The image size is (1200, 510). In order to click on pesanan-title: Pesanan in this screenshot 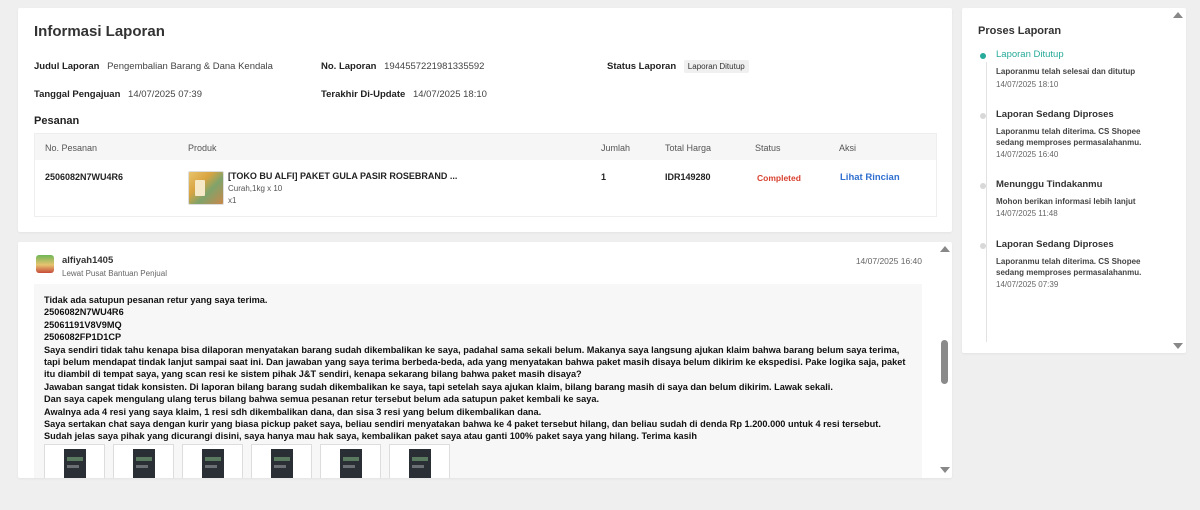, I will do `click(57, 121)`.